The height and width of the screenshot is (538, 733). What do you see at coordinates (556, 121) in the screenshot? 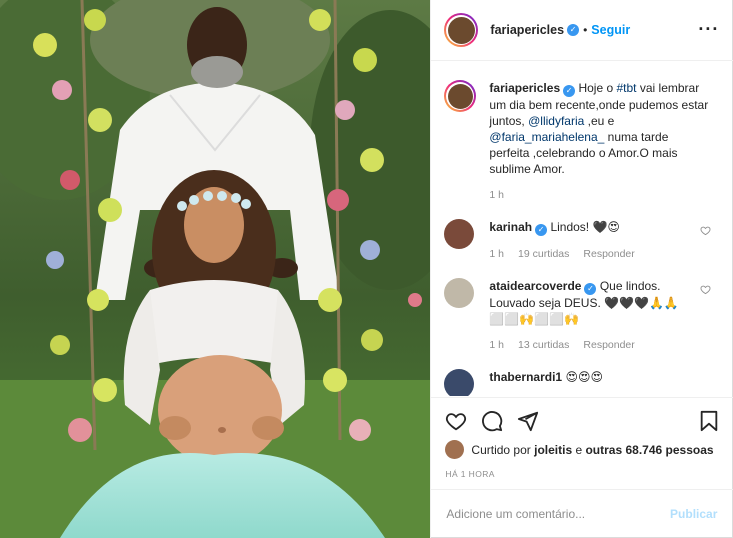
I see `caption-mention-1: @llidyfaria` at bounding box center [556, 121].